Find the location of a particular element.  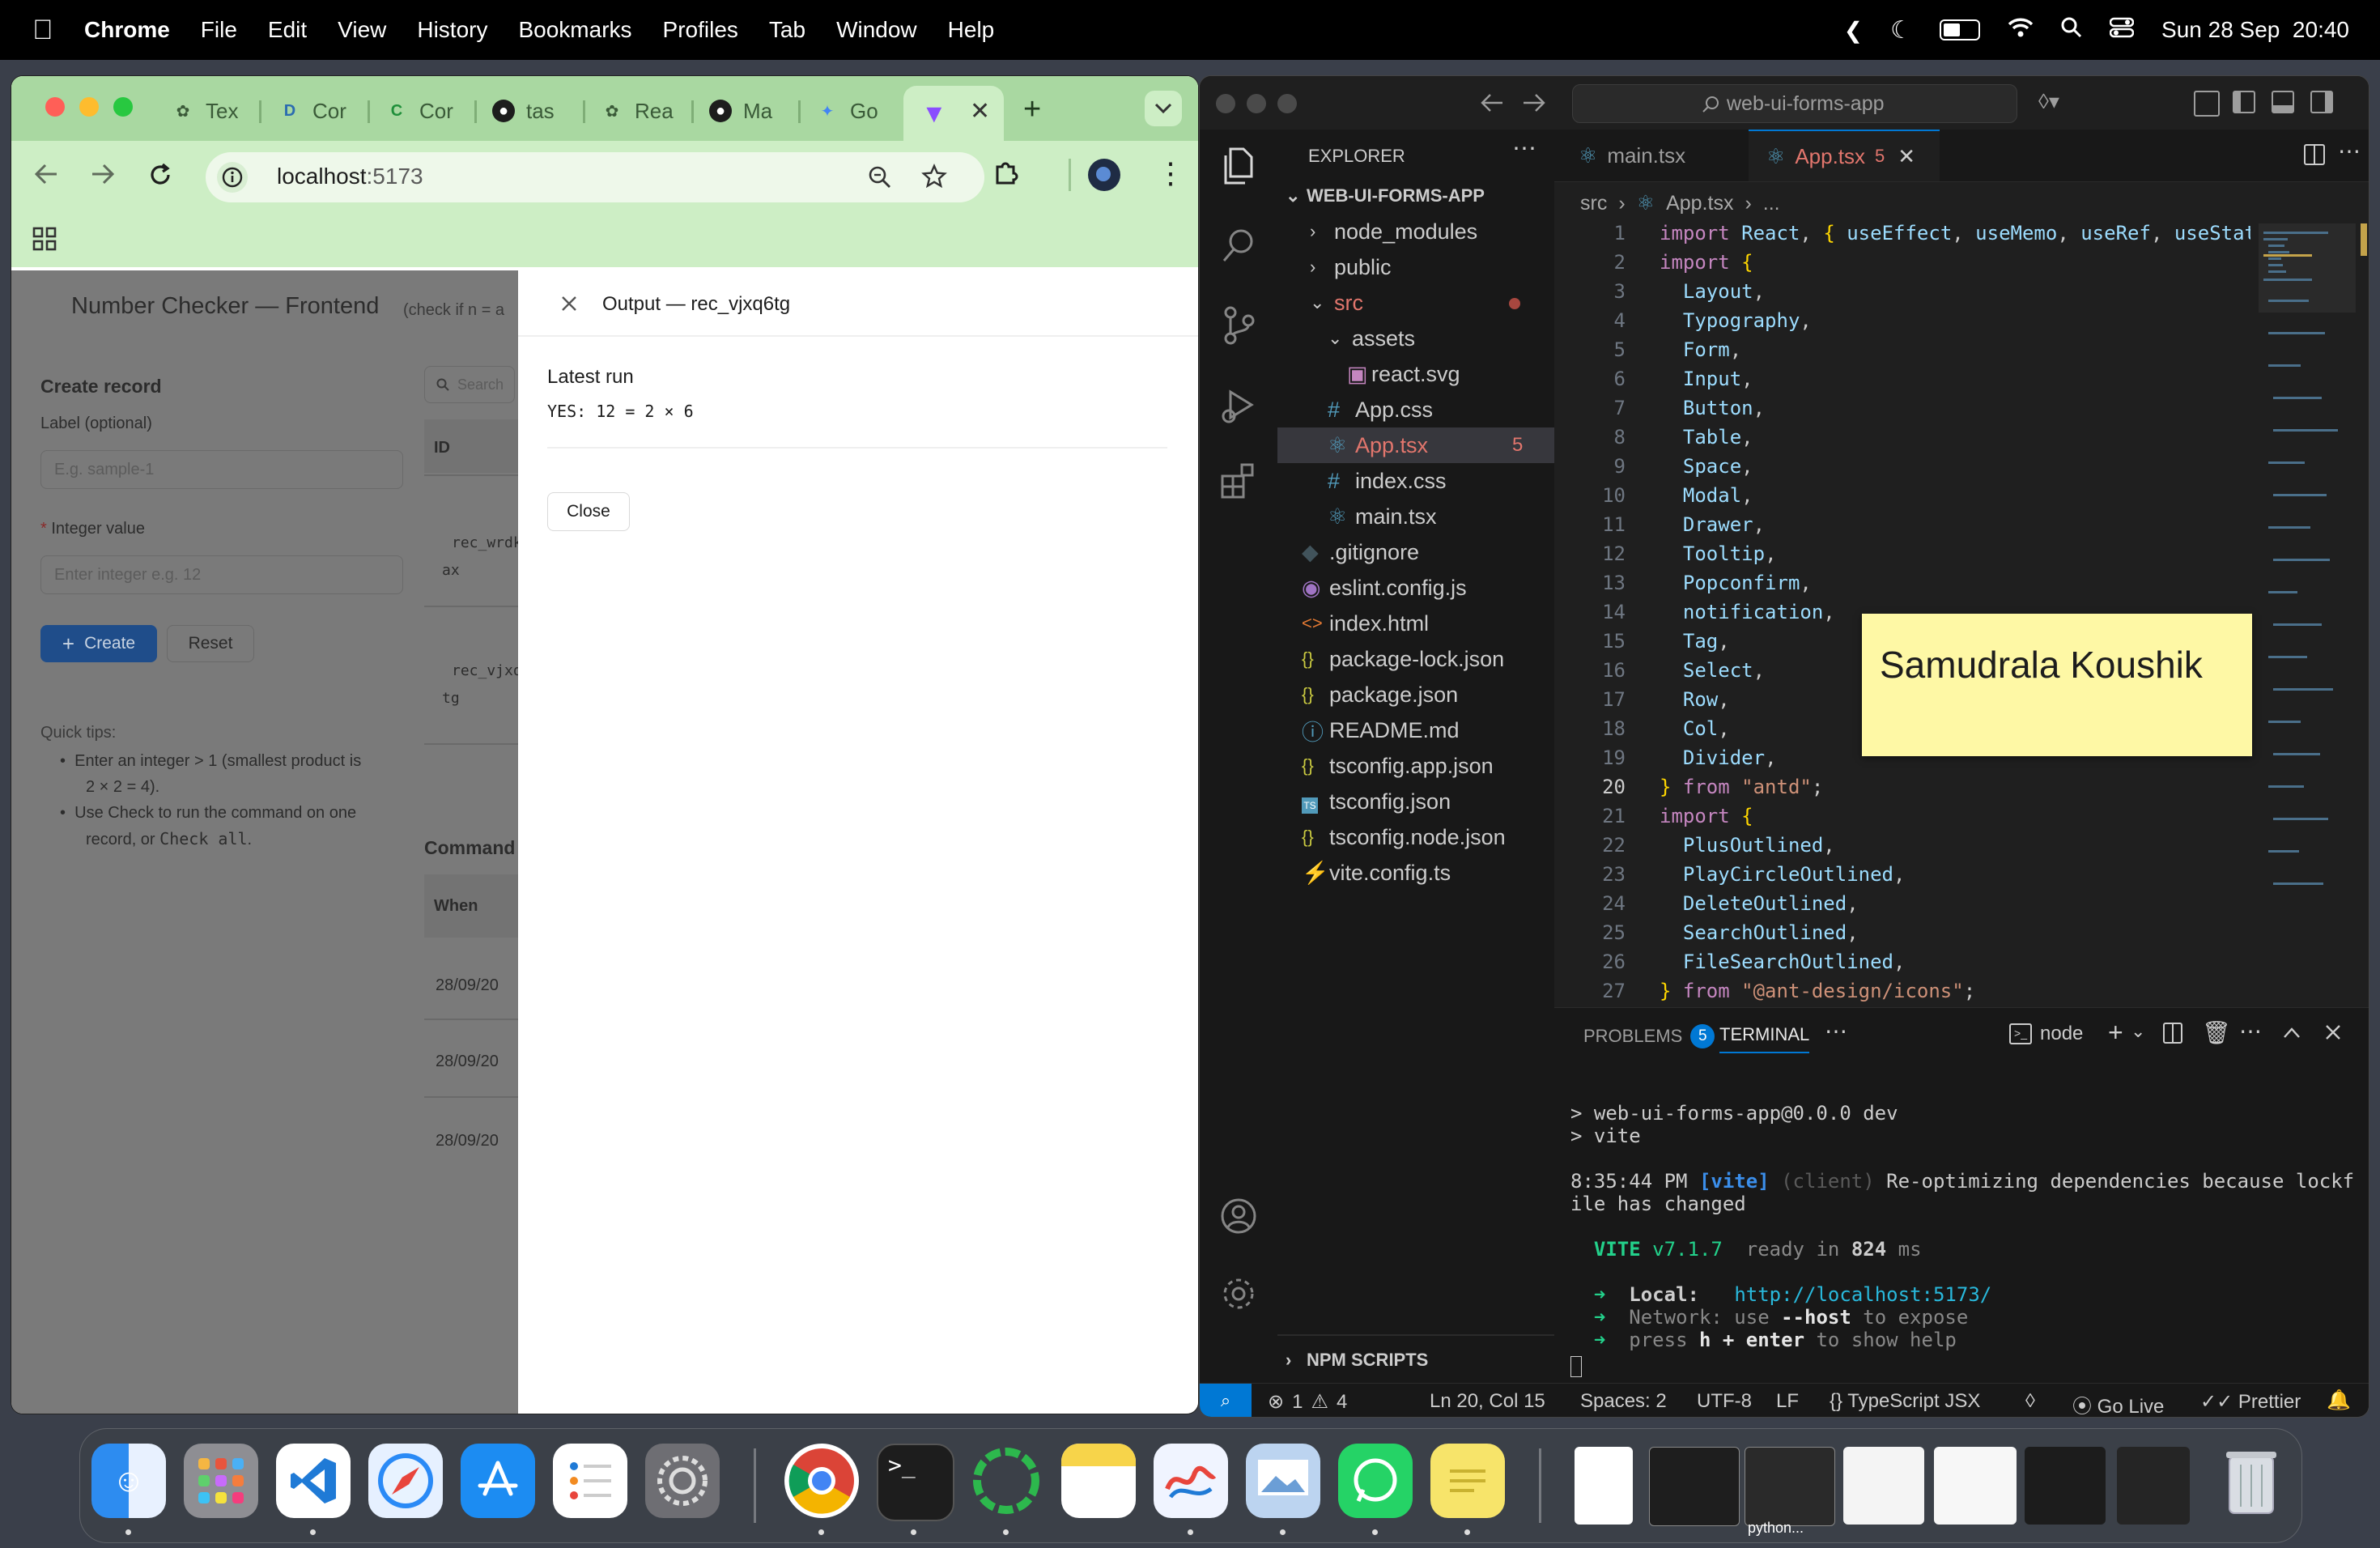

code-line: 26 FileSearchOutlined, is located at coordinates (1729, 965).